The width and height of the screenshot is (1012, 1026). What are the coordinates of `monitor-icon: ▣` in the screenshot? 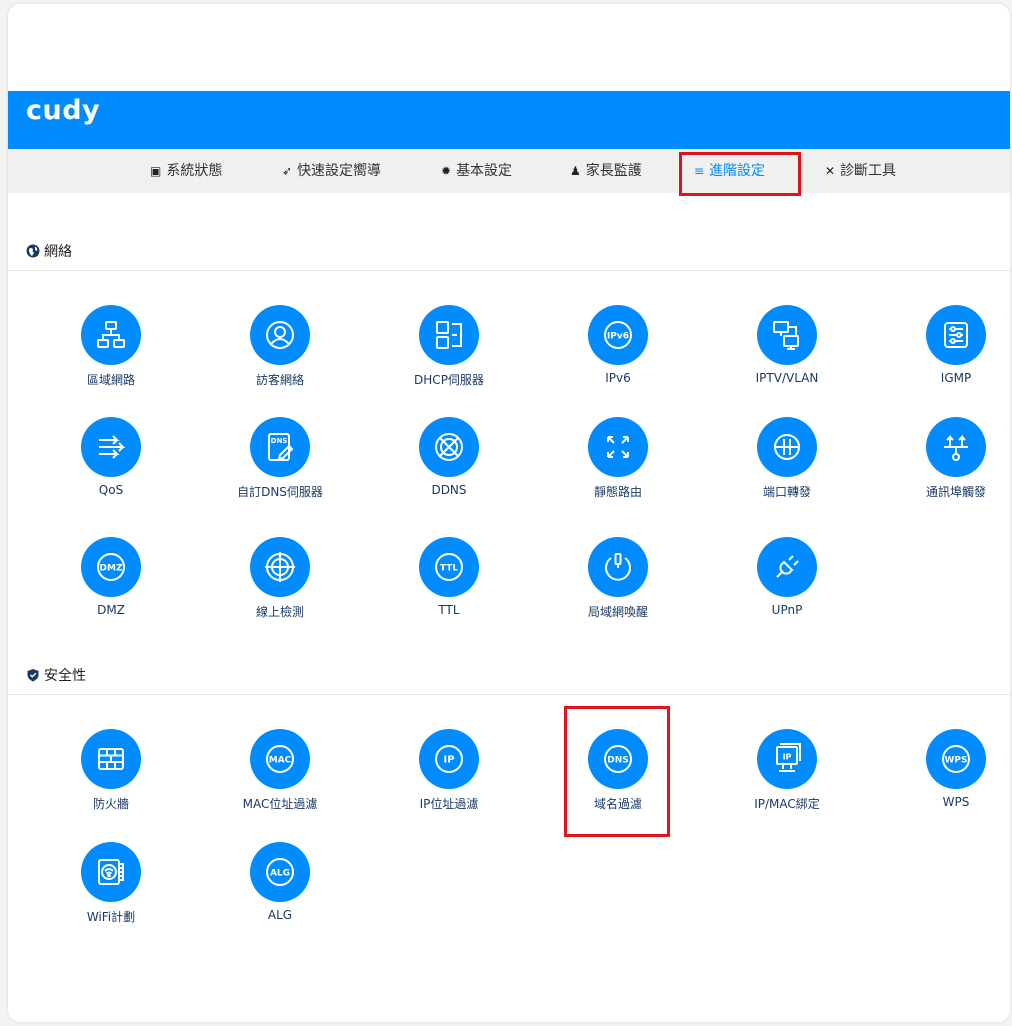 It's located at (156, 171).